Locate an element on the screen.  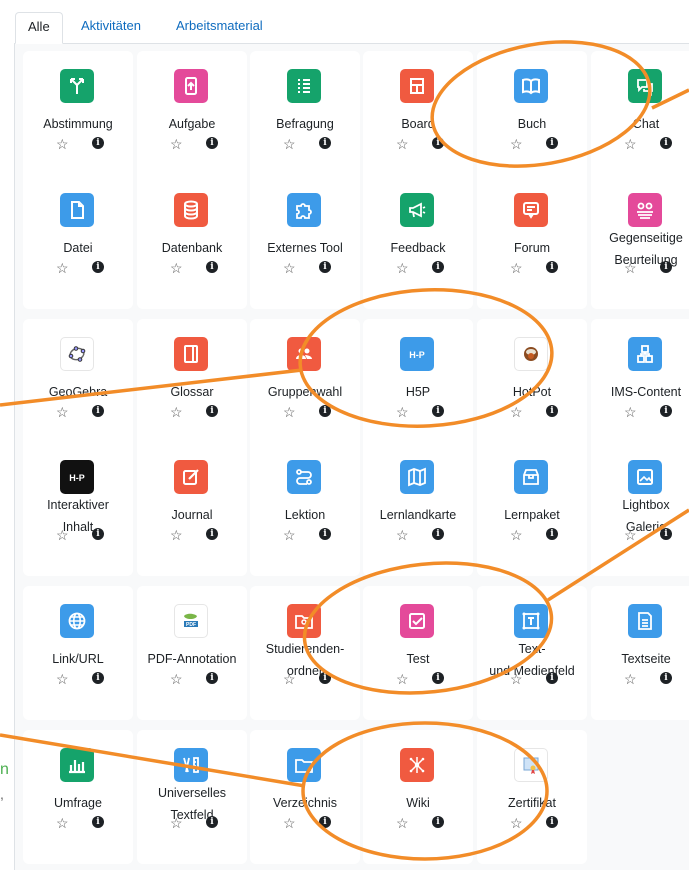
activity-tile-datei: Datei ☆ i is located at coordinates (78, 242).